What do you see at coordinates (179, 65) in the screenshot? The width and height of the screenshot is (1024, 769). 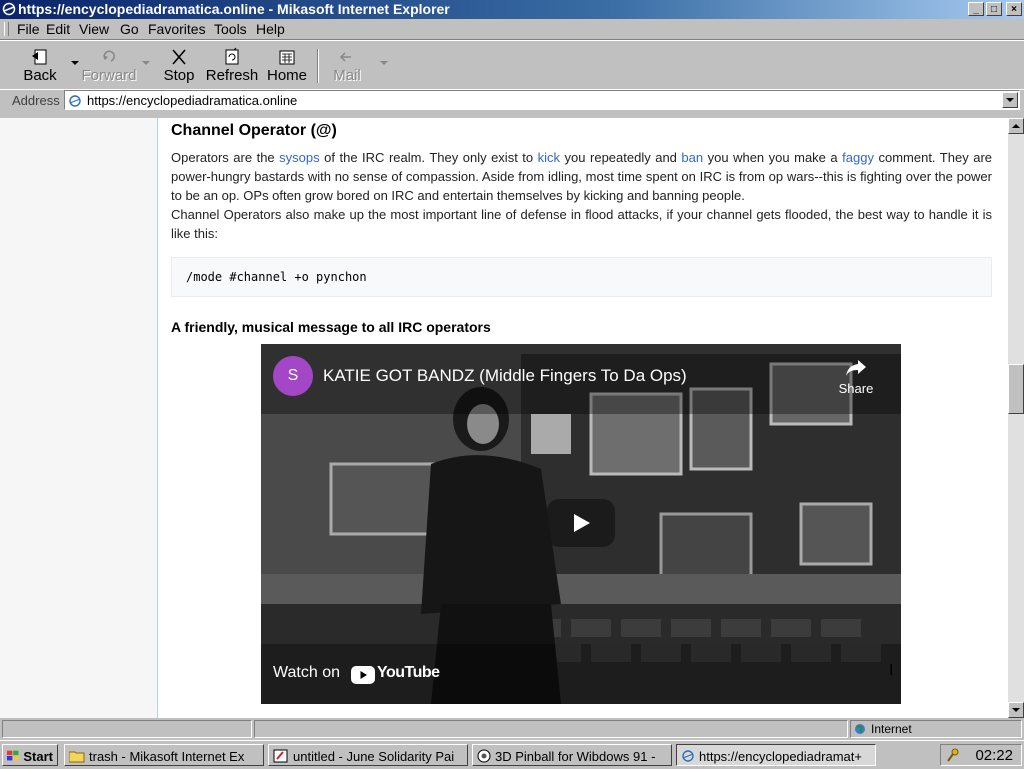 I see `stop-button: Stop` at bounding box center [179, 65].